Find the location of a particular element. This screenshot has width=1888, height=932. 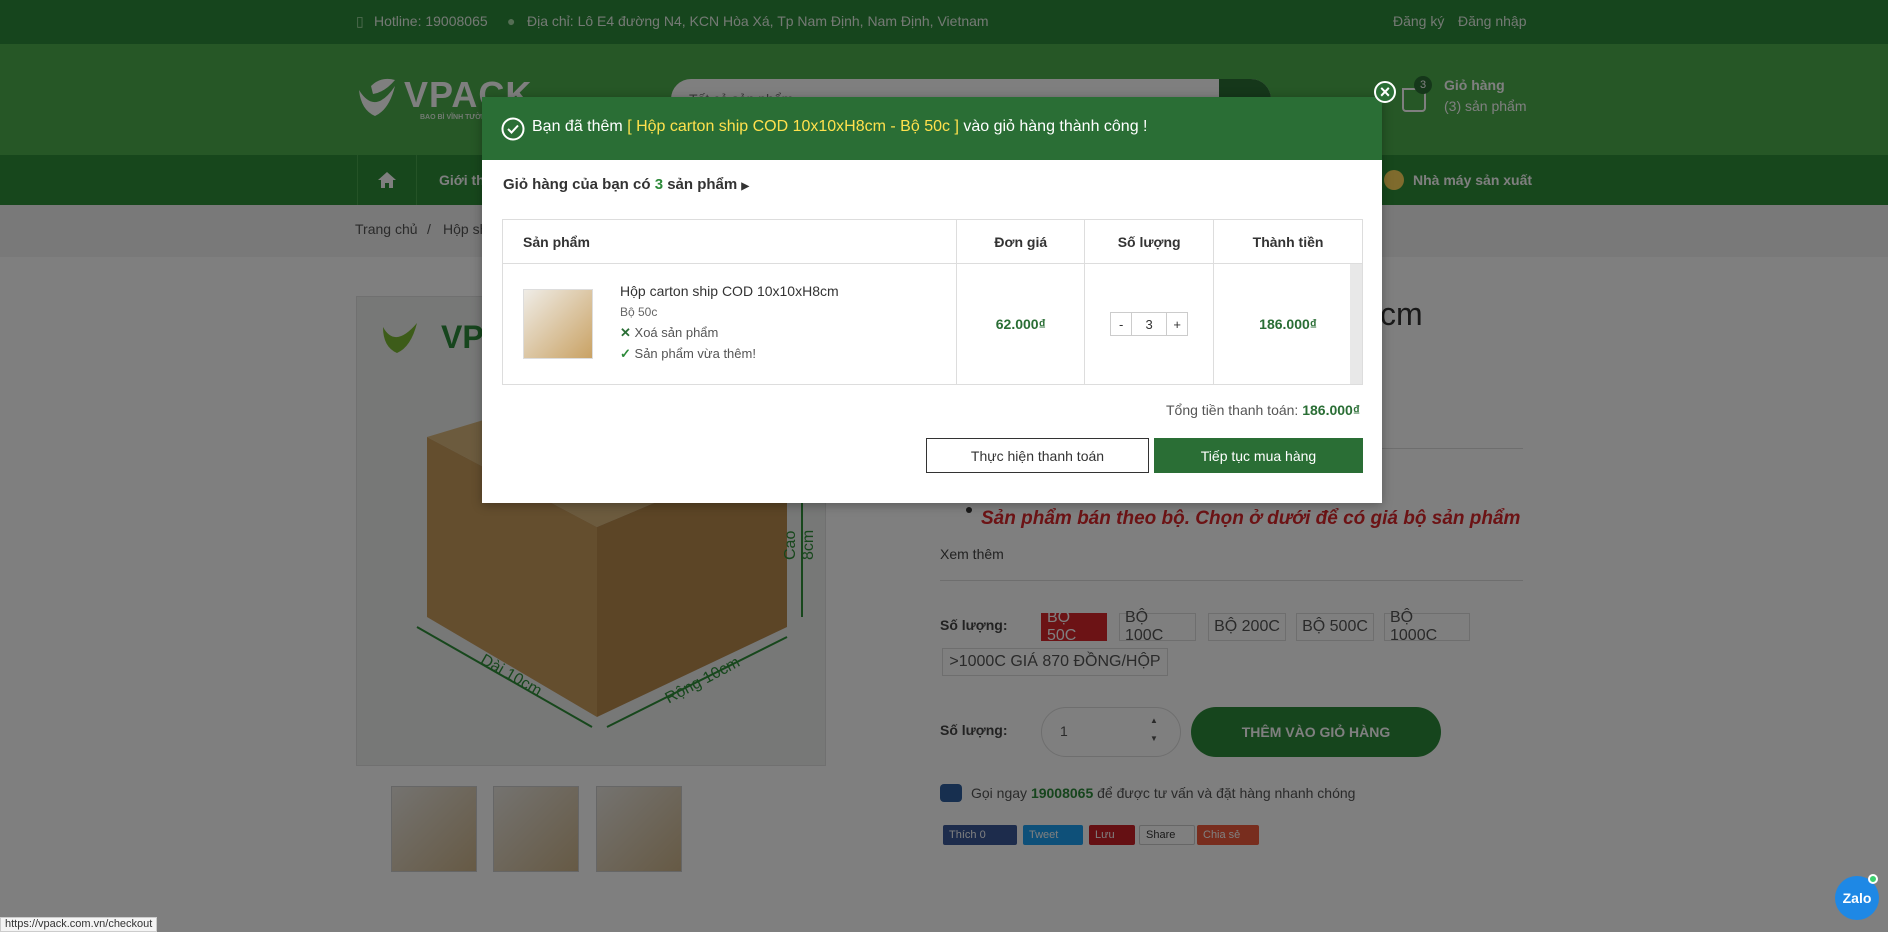

cart-item-name: Hộp carton ship COD 10x10xH8cm is located at coordinates (729, 291).